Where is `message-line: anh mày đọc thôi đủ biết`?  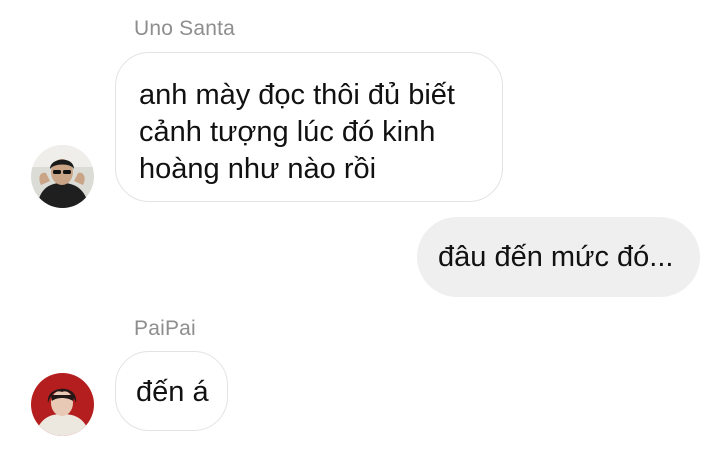
message-line: anh mày đọc thôi đủ biết is located at coordinates (297, 95).